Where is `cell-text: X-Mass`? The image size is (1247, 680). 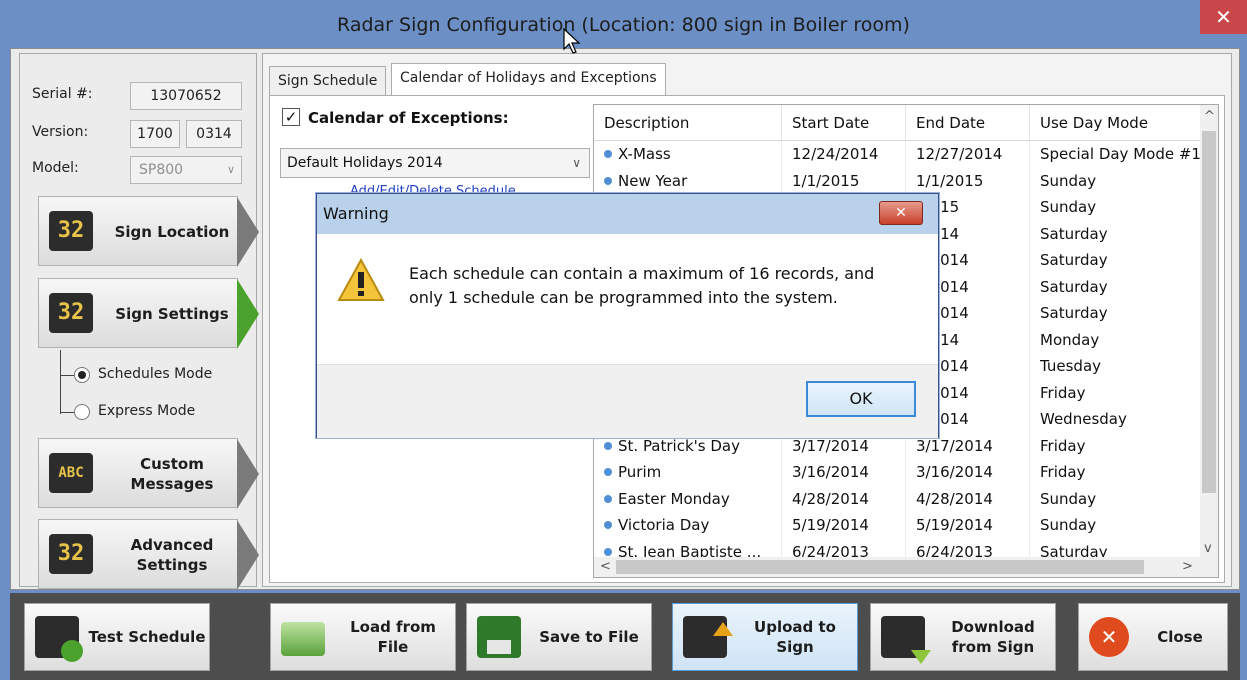
cell-text: X-Mass is located at coordinates (644, 154).